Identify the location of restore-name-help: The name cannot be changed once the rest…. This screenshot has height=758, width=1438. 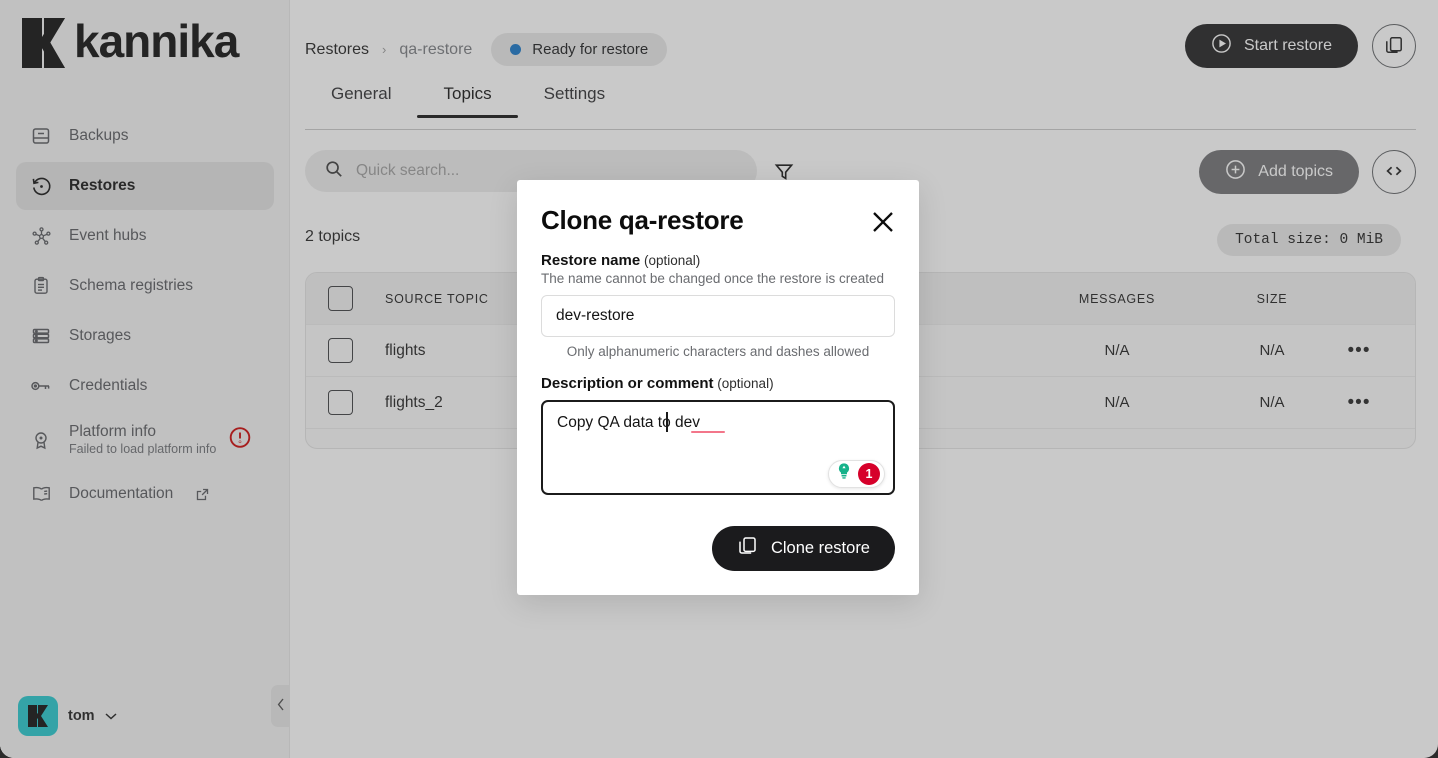
(712, 278).